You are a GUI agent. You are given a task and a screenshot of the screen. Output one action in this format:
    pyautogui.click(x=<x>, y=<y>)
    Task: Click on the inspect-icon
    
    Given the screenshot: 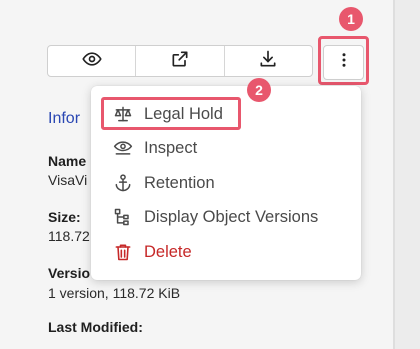 What is the action you would take?
    pyautogui.click(x=123, y=148)
    